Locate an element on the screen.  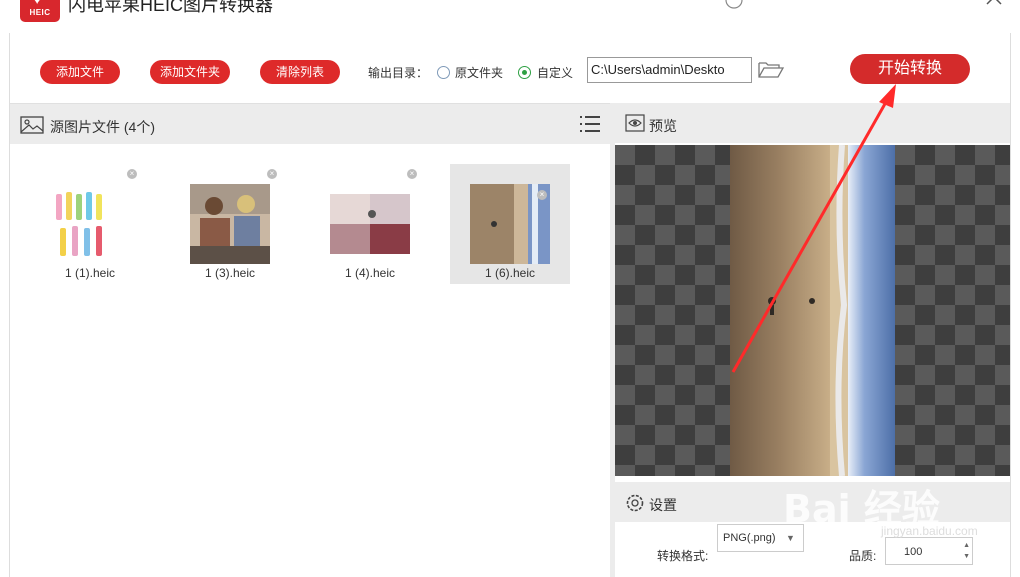
file-name: 1 (4).heic is located at coordinates (370, 273).